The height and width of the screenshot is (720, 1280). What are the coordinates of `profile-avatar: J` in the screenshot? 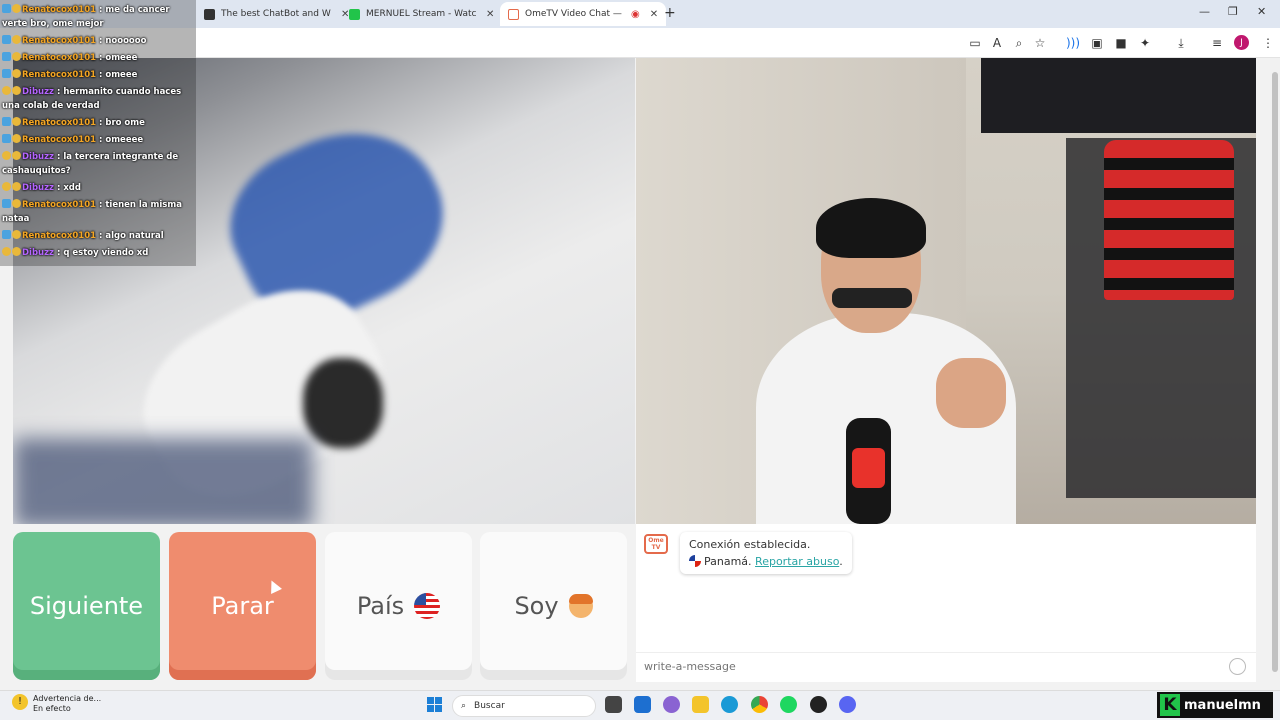 It's located at (1241, 42).